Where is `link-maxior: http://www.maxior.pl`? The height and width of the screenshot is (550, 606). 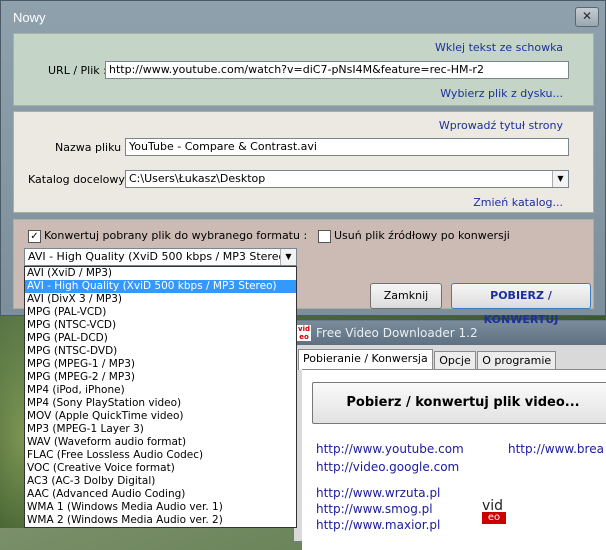 link-maxior: http://www.maxior.pl is located at coordinates (378, 525).